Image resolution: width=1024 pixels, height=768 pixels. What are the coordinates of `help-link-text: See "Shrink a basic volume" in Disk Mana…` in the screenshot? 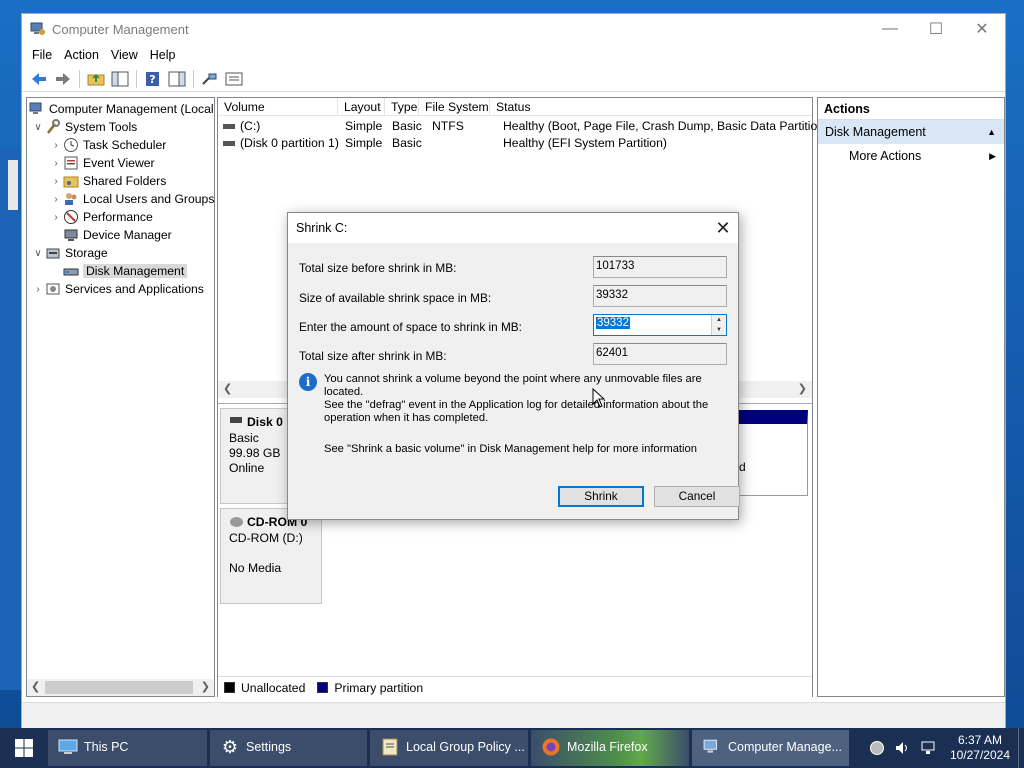 It's located at (510, 449).